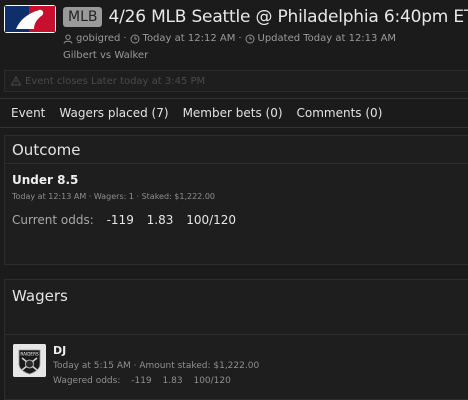 The image size is (468, 400). What do you see at coordinates (45, 180) in the screenshot?
I see `outcome-name: Under 8.5` at bounding box center [45, 180].